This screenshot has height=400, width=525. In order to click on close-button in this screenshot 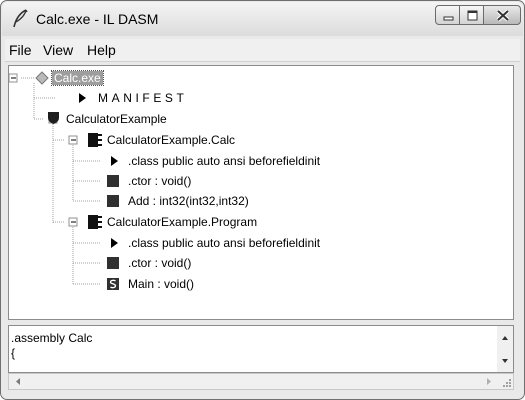, I will do `click(502, 15)`.